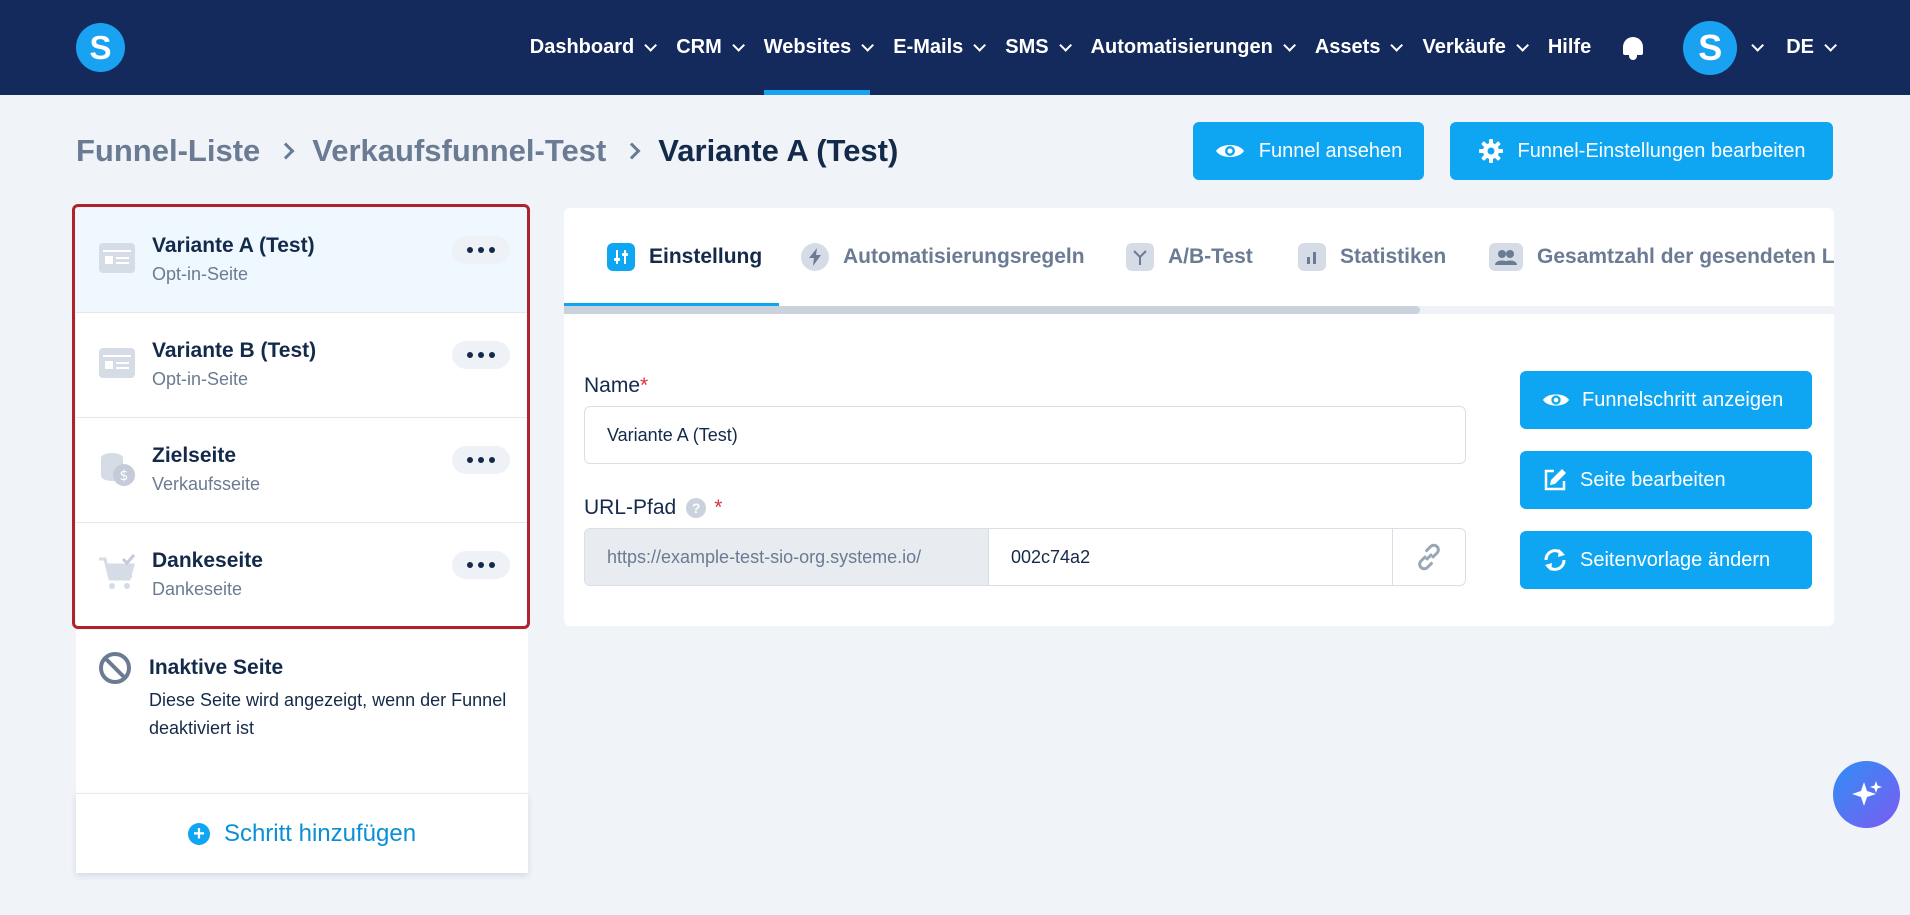 The image size is (1910, 915). I want to click on help-icon: ?, so click(696, 508).